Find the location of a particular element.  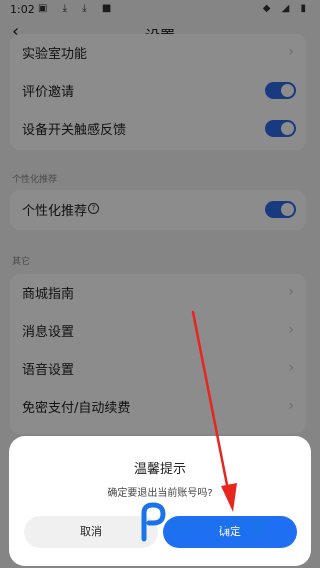

watermark-text: PCPOP下载 is located at coordinates (217, 528).